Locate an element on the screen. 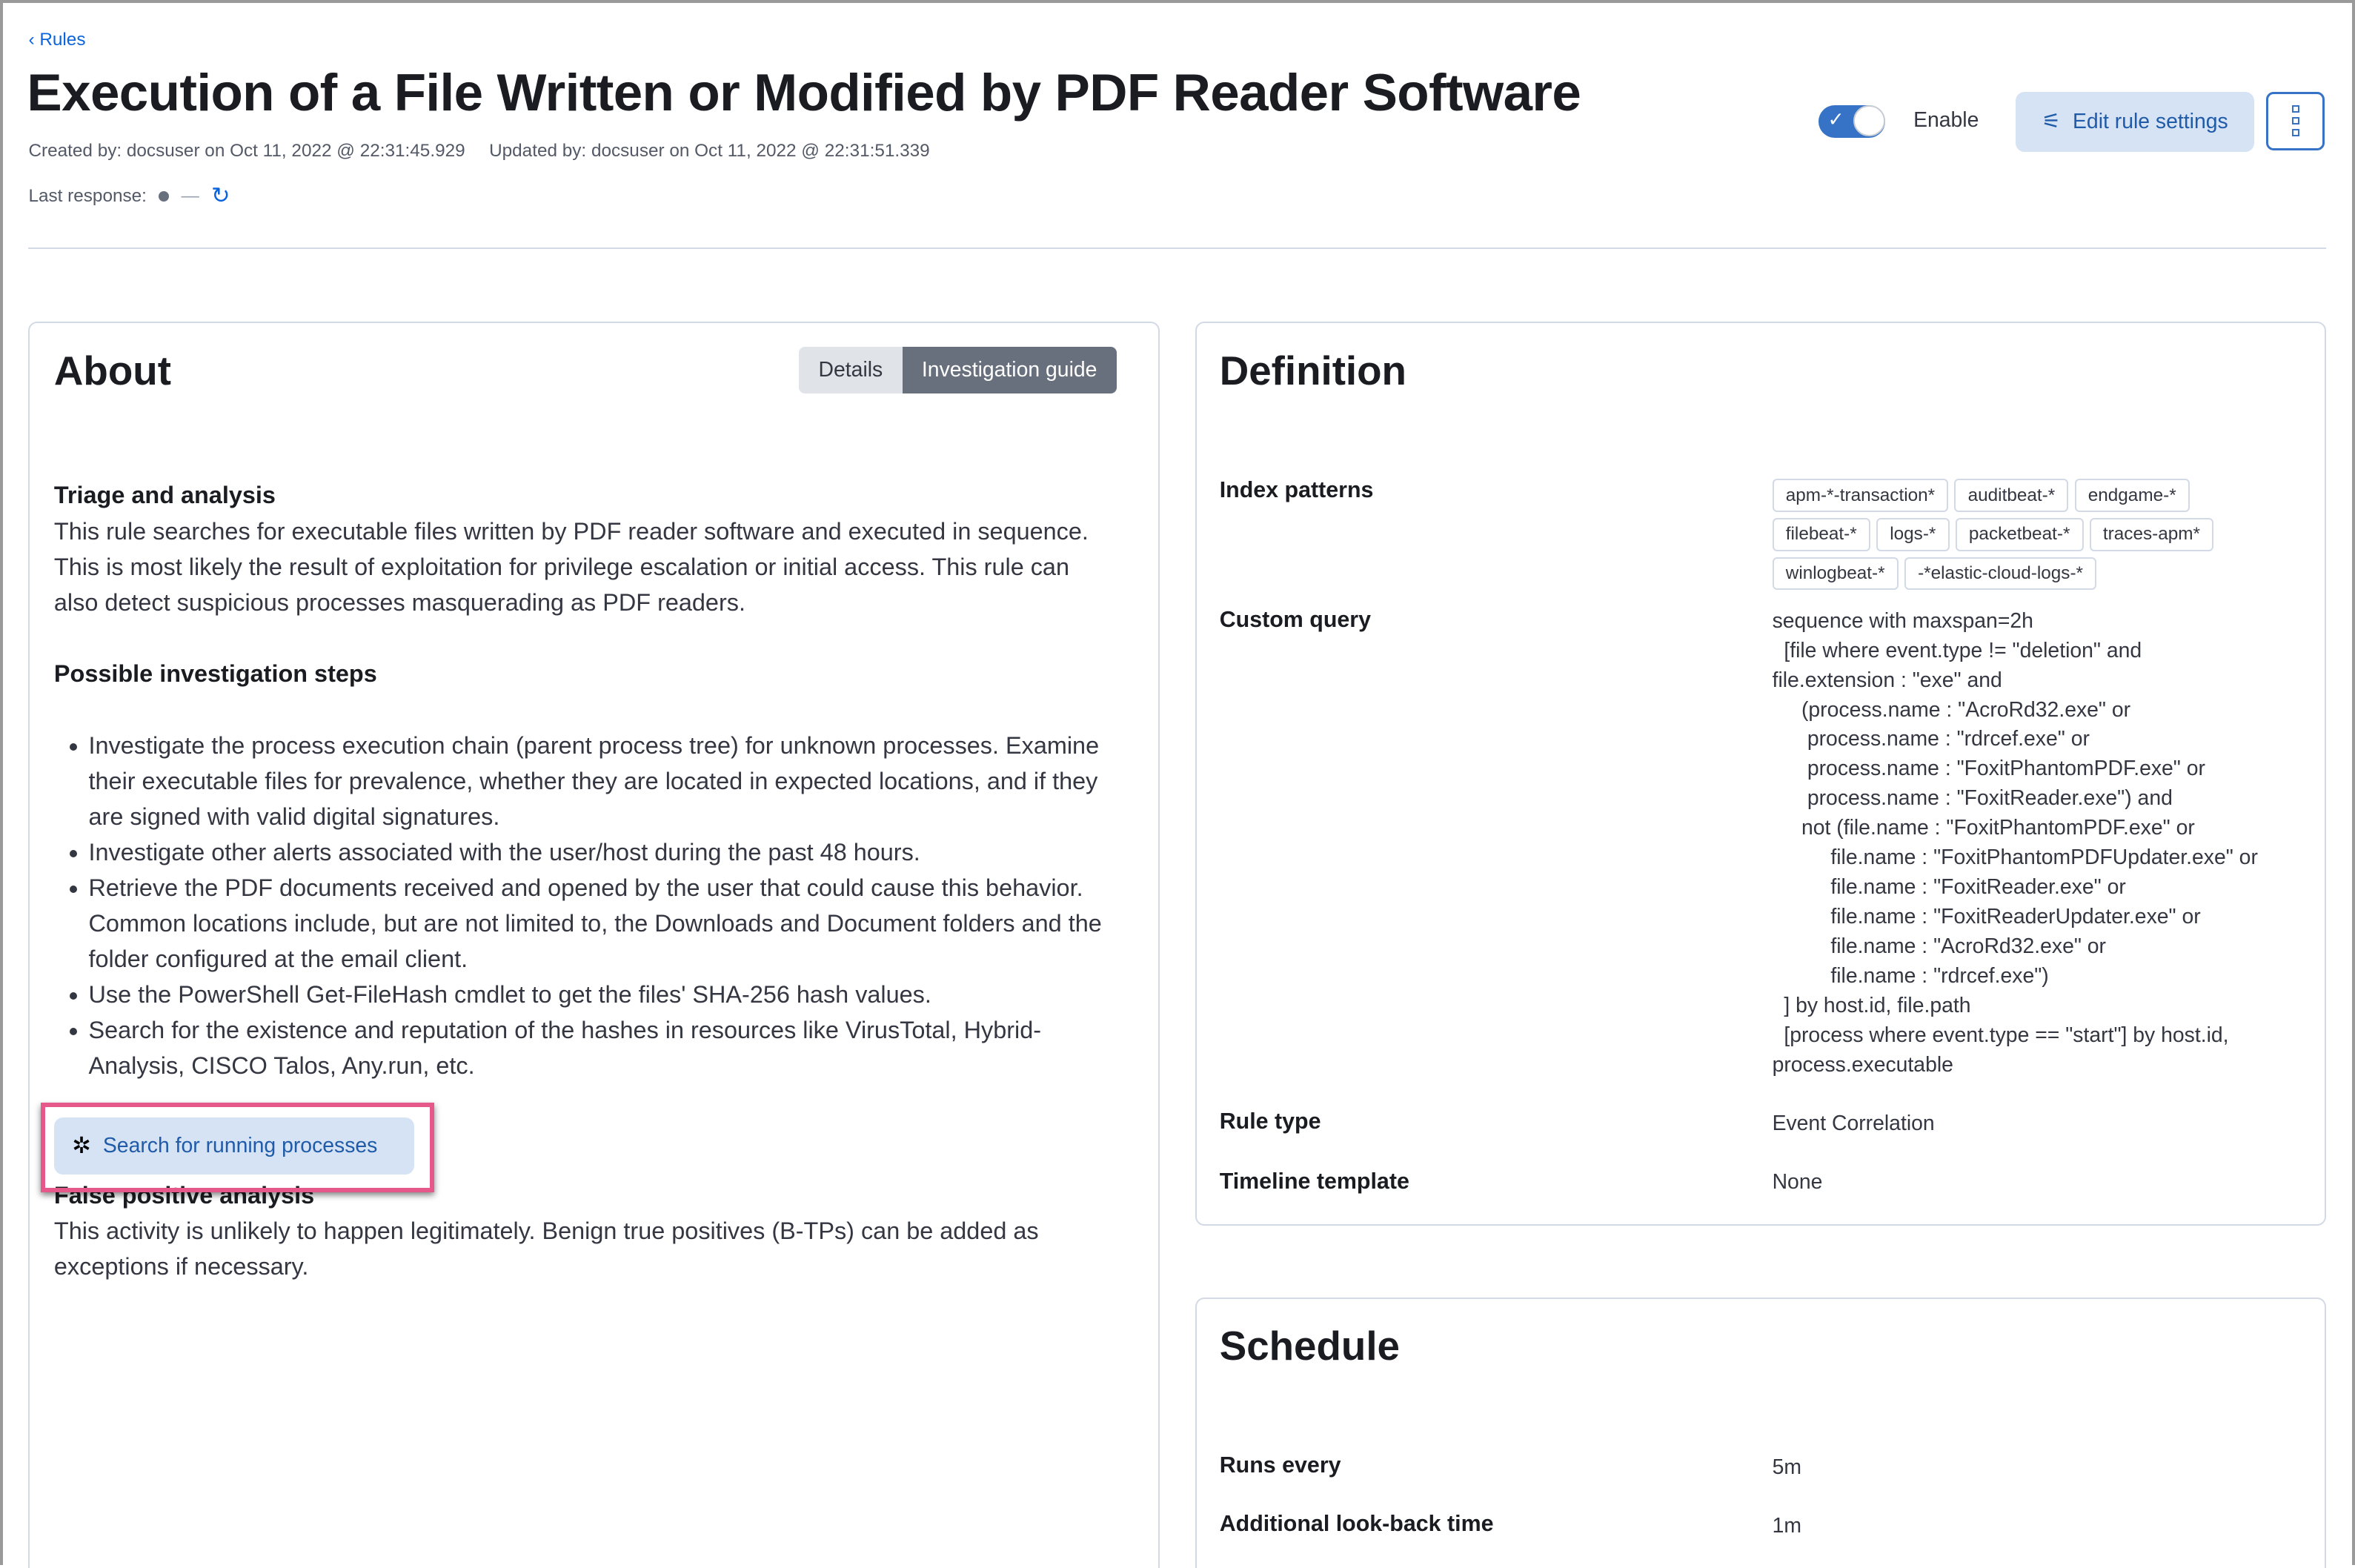  index-badge: traces-apm* is located at coordinates (2151, 534).